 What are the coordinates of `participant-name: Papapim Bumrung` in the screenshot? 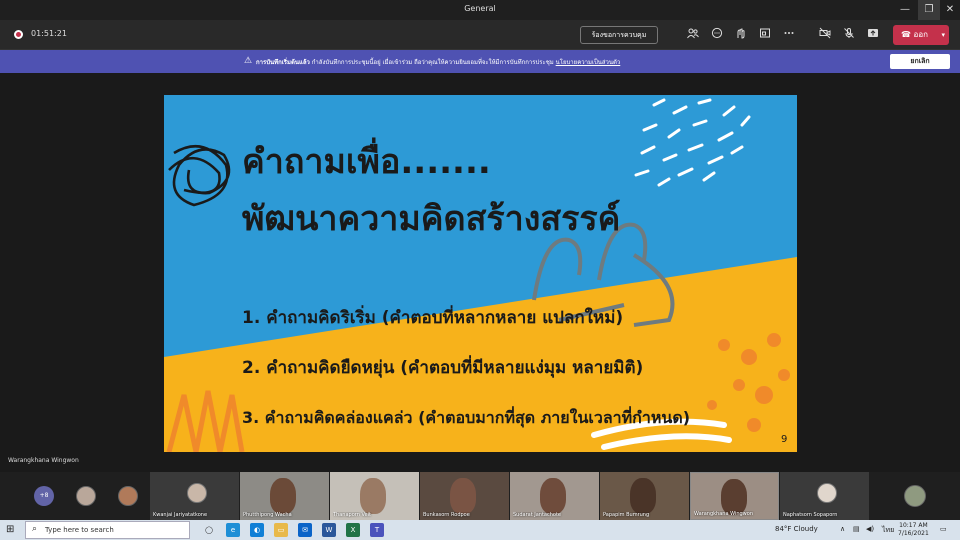 It's located at (626, 515).